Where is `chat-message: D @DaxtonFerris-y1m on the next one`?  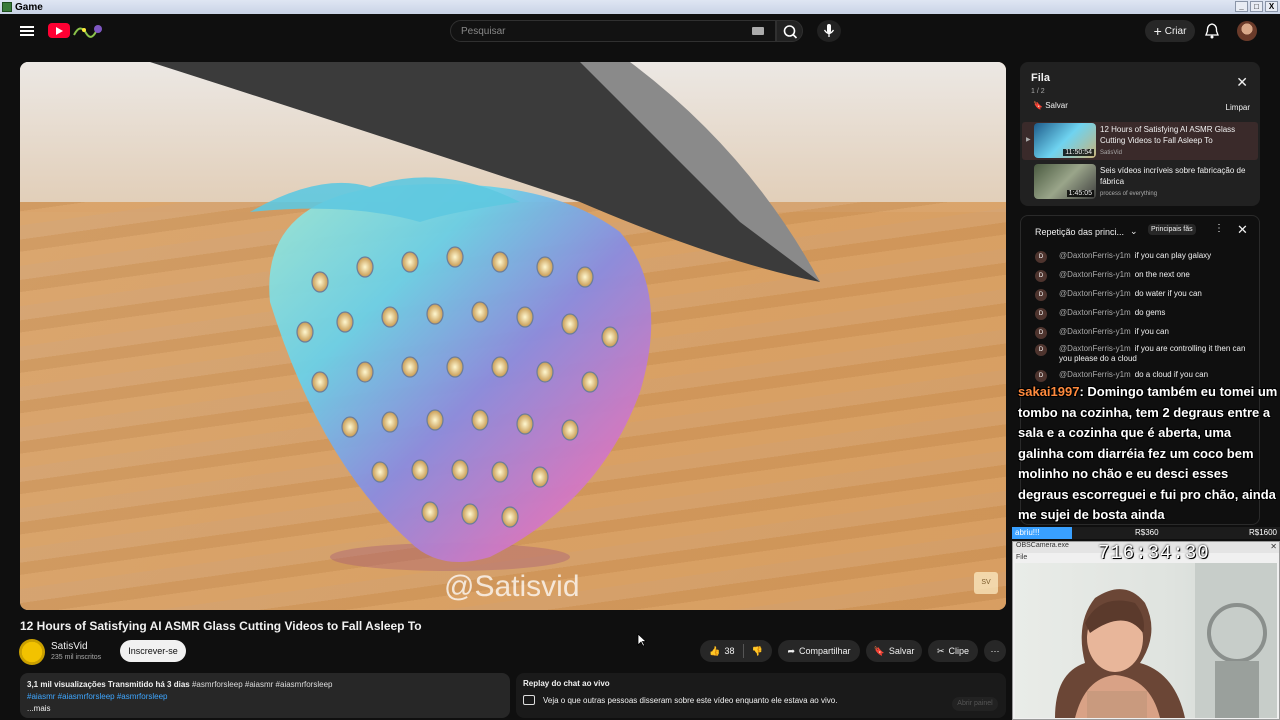 chat-message: D @DaxtonFerris-y1m on the next one is located at coordinates (1145, 276).